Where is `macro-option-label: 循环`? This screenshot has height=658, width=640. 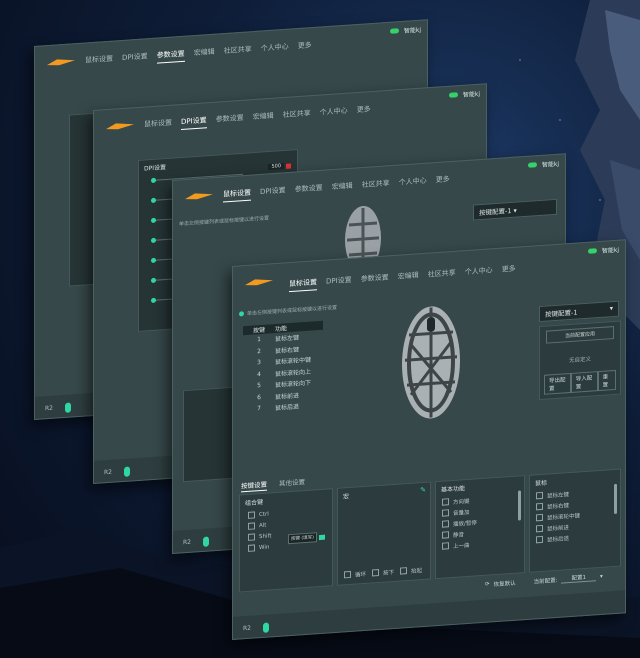
macro-option-label: 循环 is located at coordinates (361, 575).